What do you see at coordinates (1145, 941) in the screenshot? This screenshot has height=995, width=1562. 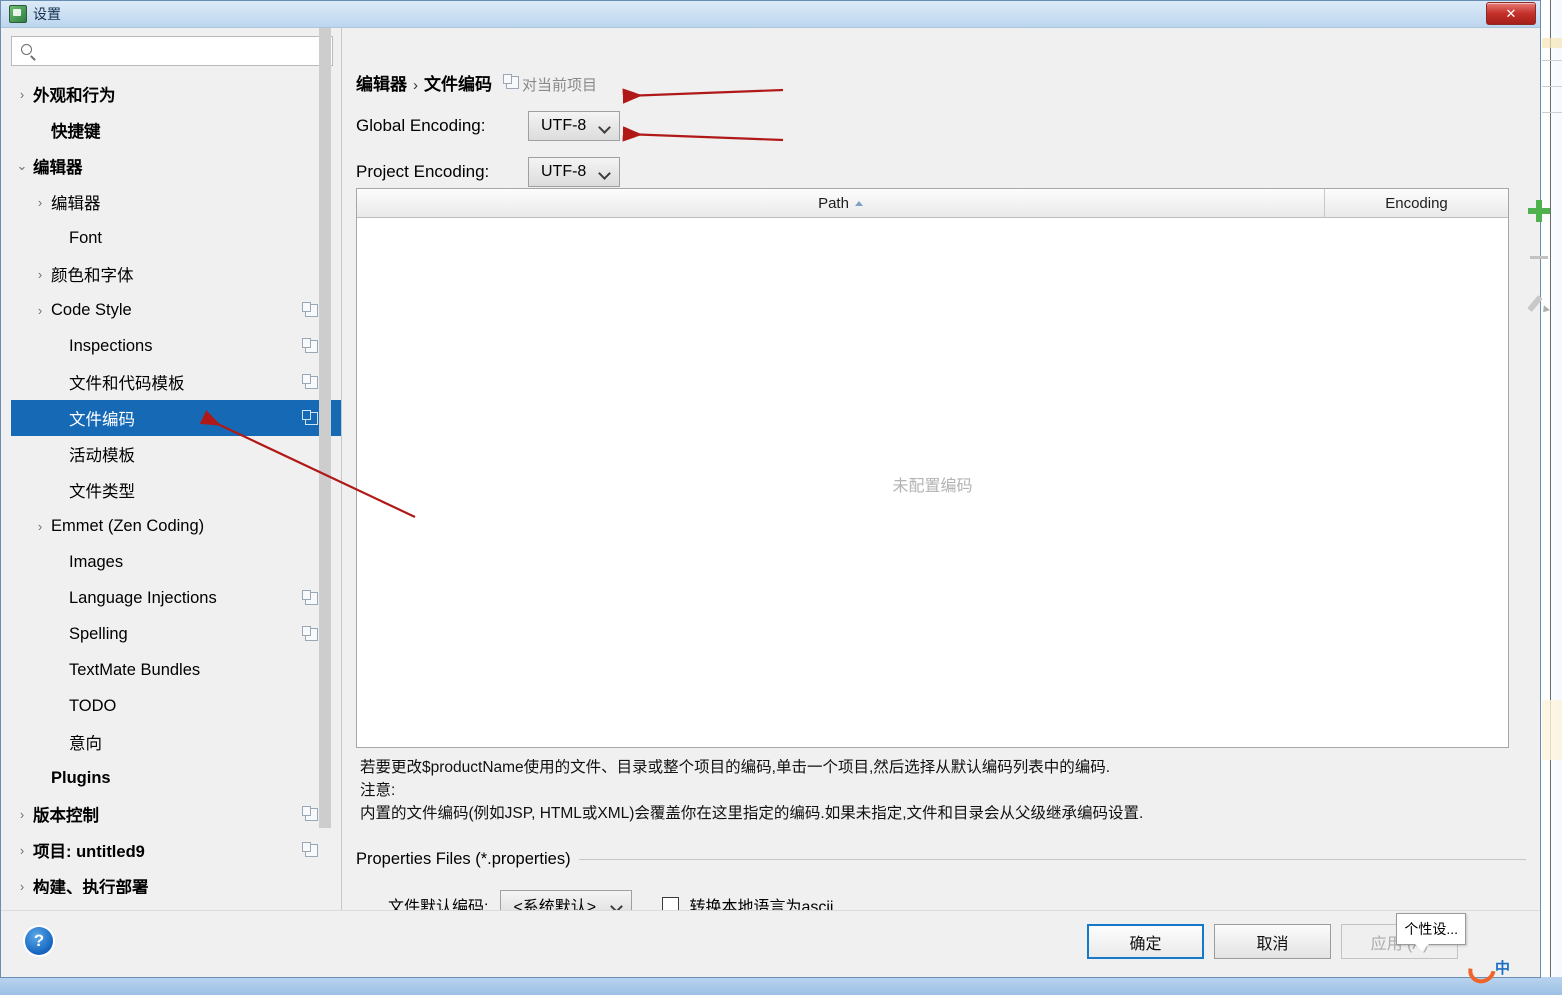 I see `ok-button: 确定` at bounding box center [1145, 941].